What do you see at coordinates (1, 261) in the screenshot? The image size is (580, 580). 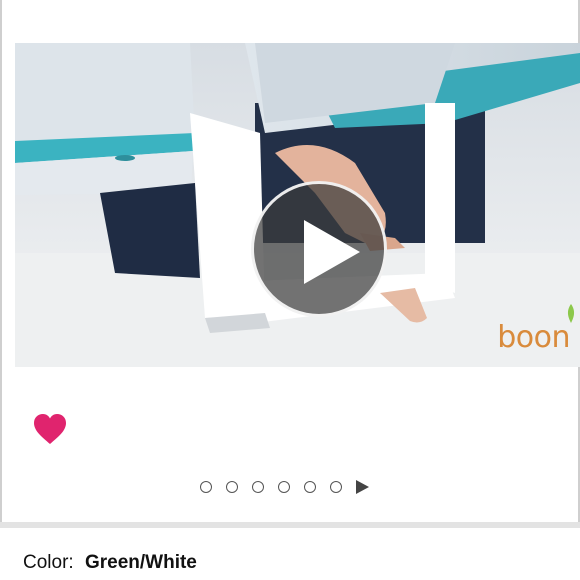 I see `frame-border-left` at bounding box center [1, 261].